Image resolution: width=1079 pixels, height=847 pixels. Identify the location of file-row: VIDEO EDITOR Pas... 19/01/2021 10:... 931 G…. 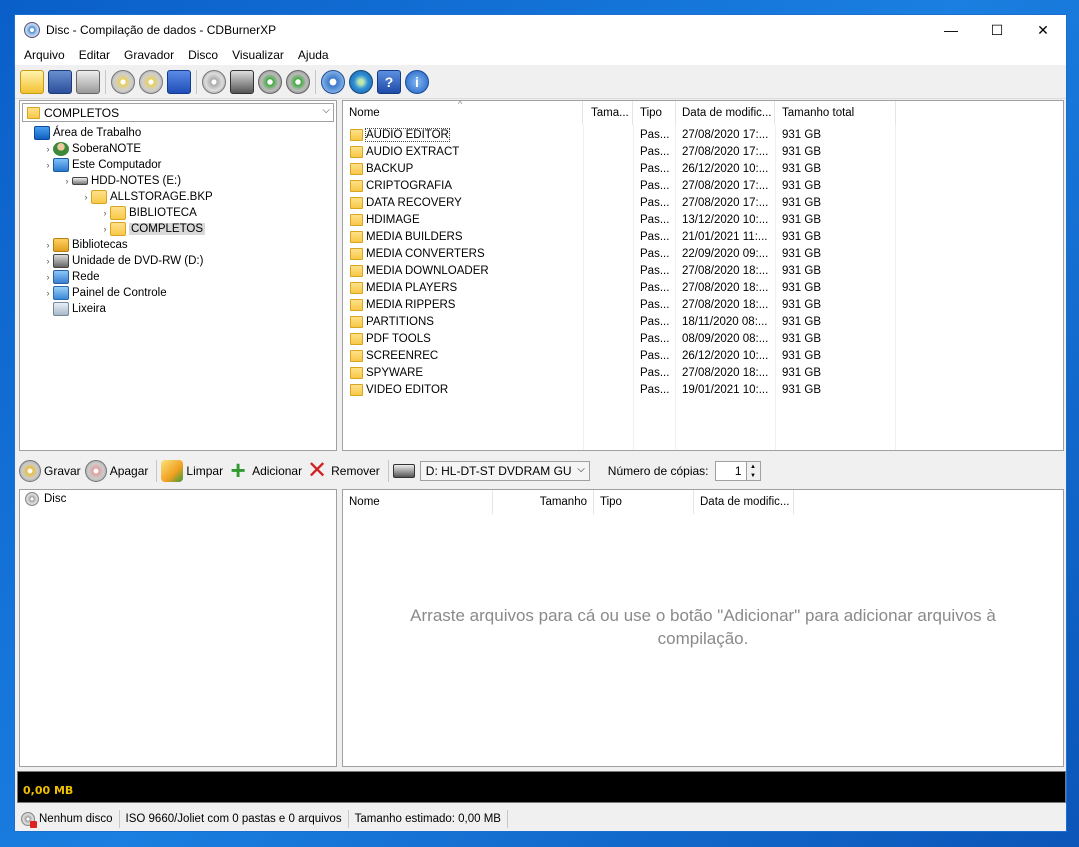
(703, 390).